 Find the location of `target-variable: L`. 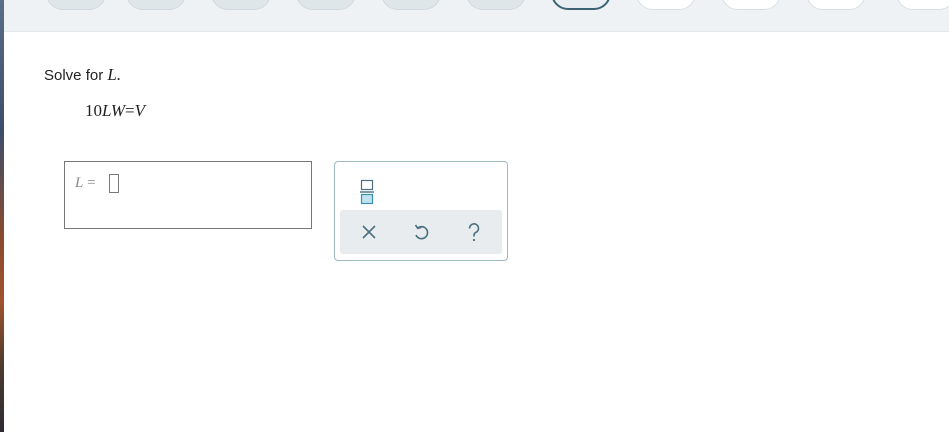

target-variable: L is located at coordinates (112, 74).